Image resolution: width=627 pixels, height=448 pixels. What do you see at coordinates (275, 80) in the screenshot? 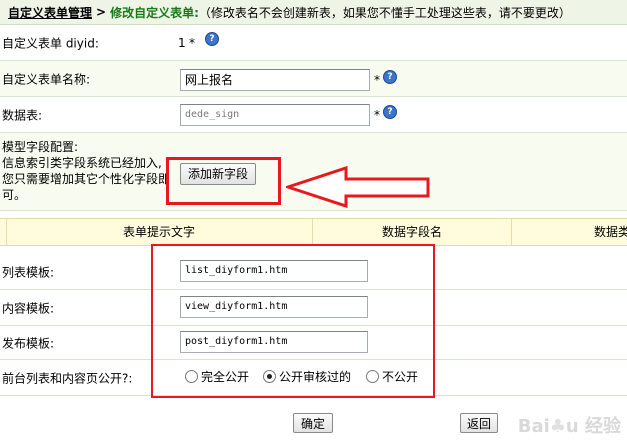
I see `form-name-input: 网上报名` at bounding box center [275, 80].